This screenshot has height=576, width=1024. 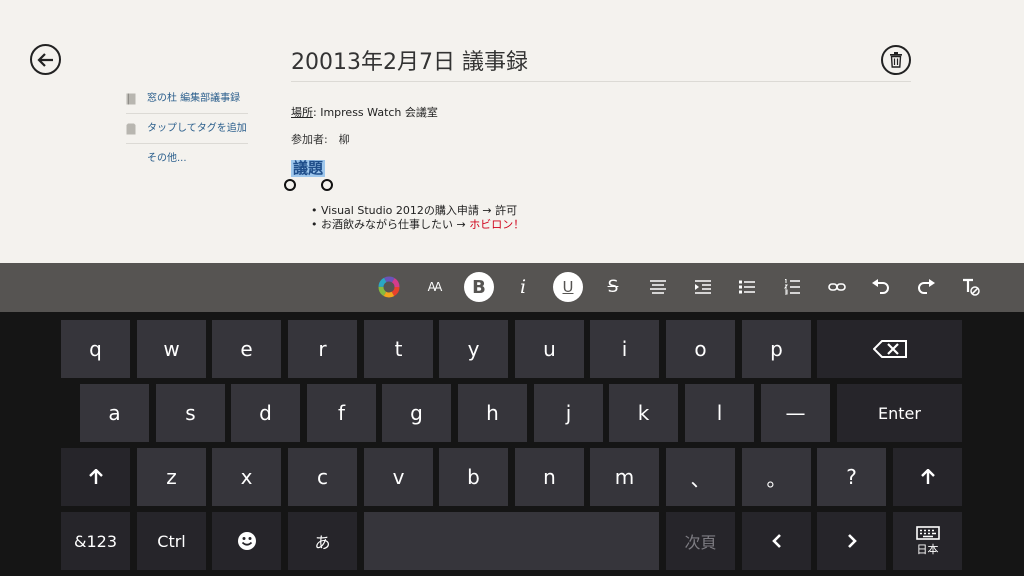 I want to click on clear-format-icon, so click(x=971, y=287).